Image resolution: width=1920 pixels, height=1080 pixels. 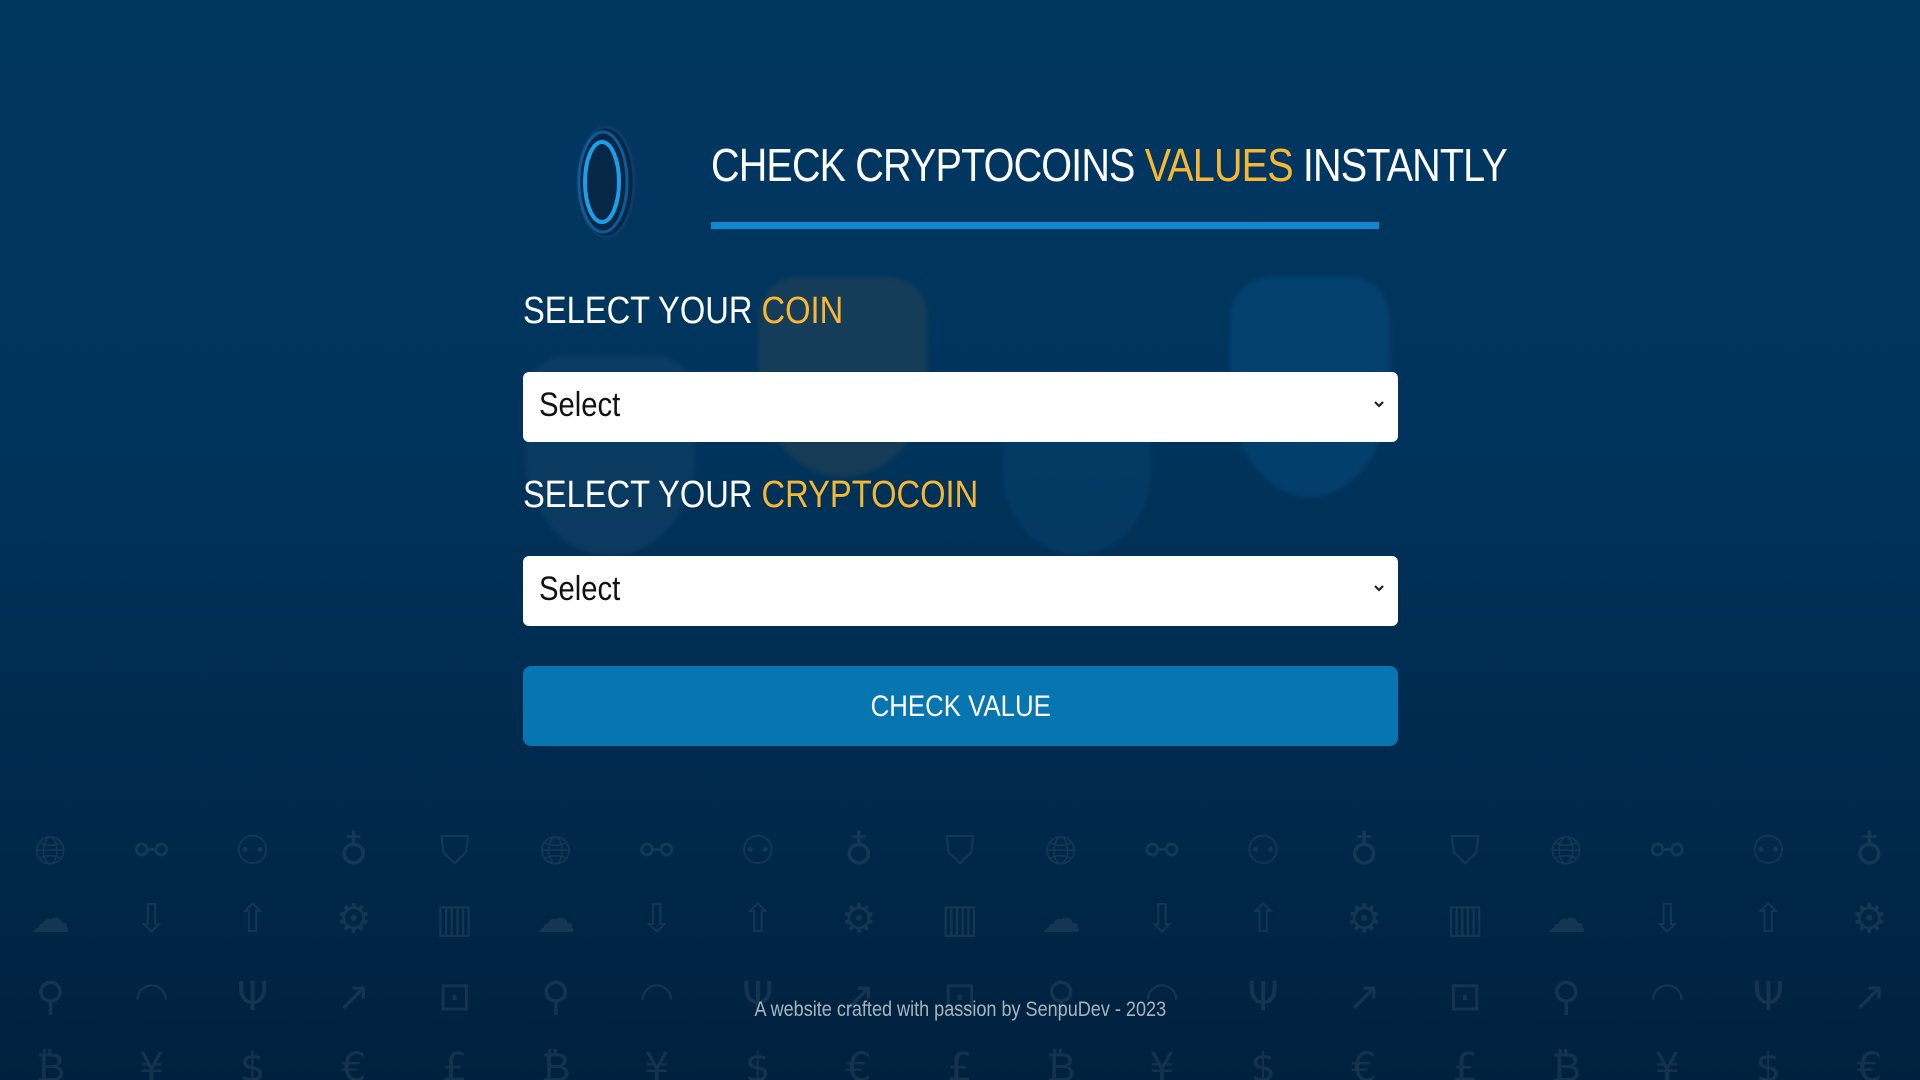 I want to click on icon-pattern-row-4: ₿ ¥ $ € £ ₿ ¥ $ € £ ₿ ¥ $ € £ ₿ ¥ $ €, so click(x=960, y=1062).